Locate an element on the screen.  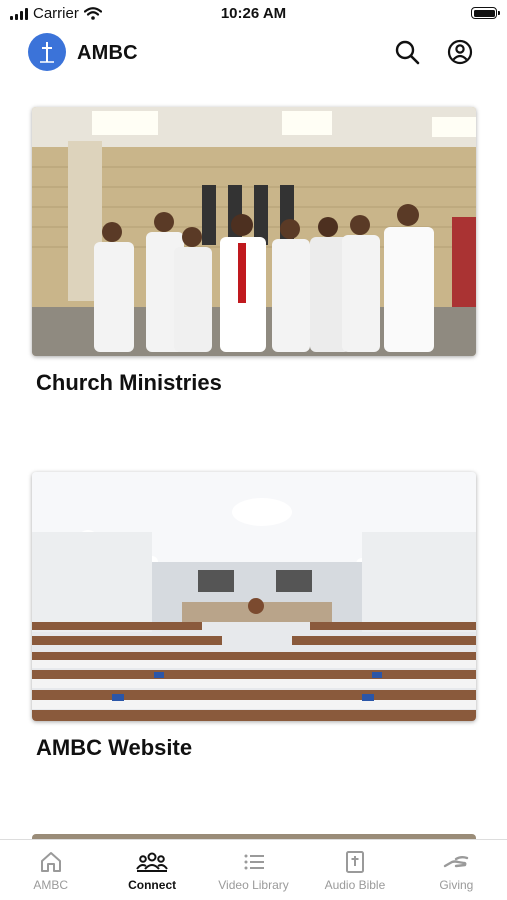
search-icon is located at coordinates (407, 52).